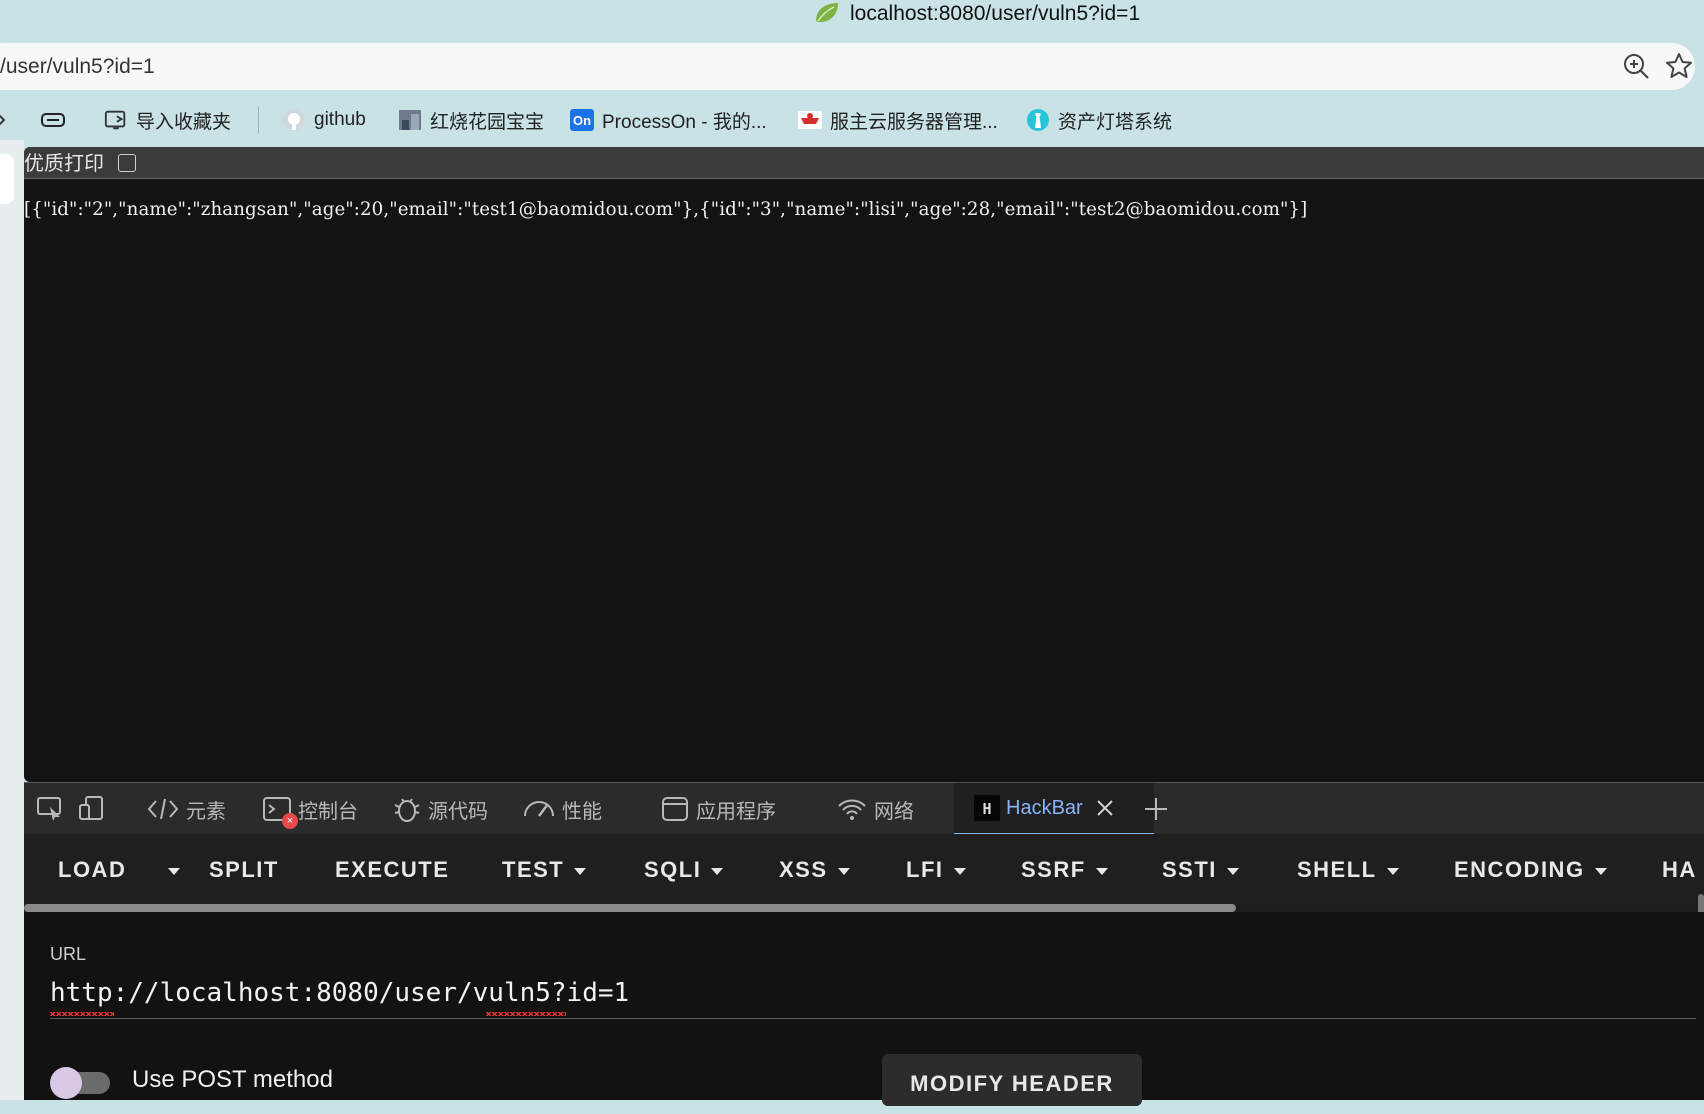 The image size is (1704, 1114). What do you see at coordinates (864, 163) in the screenshot?
I see `pretty-print-bar: 优质打印` at bounding box center [864, 163].